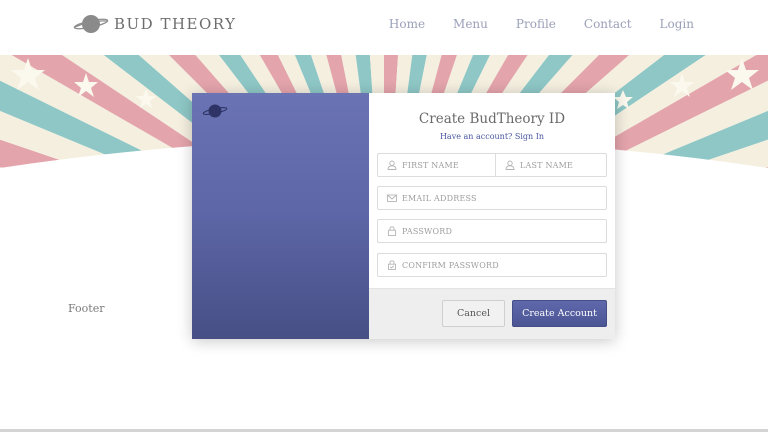  Describe the element at coordinates (430, 165) in the screenshot. I see `first-name-placeholder: FIRST NAME` at that location.